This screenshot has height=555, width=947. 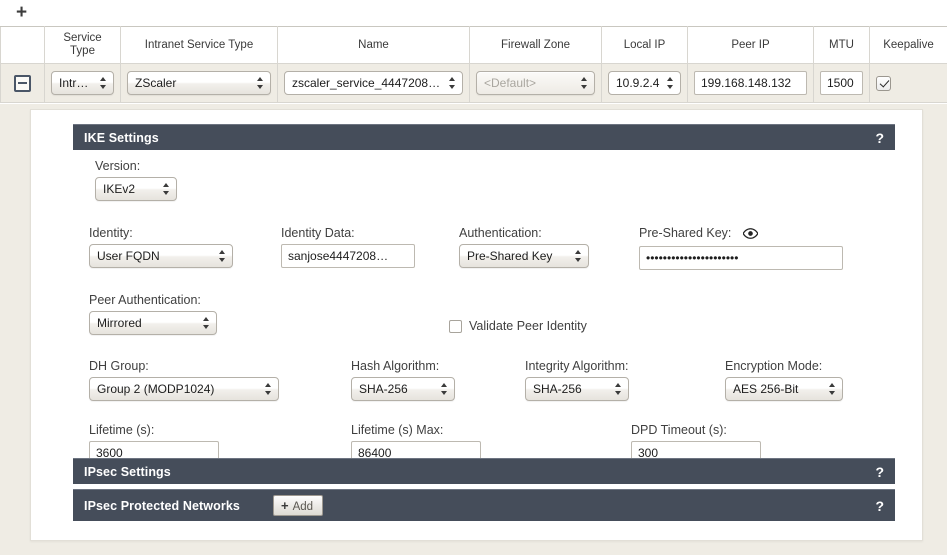 I want to click on version-label: Version:, so click(x=118, y=166).